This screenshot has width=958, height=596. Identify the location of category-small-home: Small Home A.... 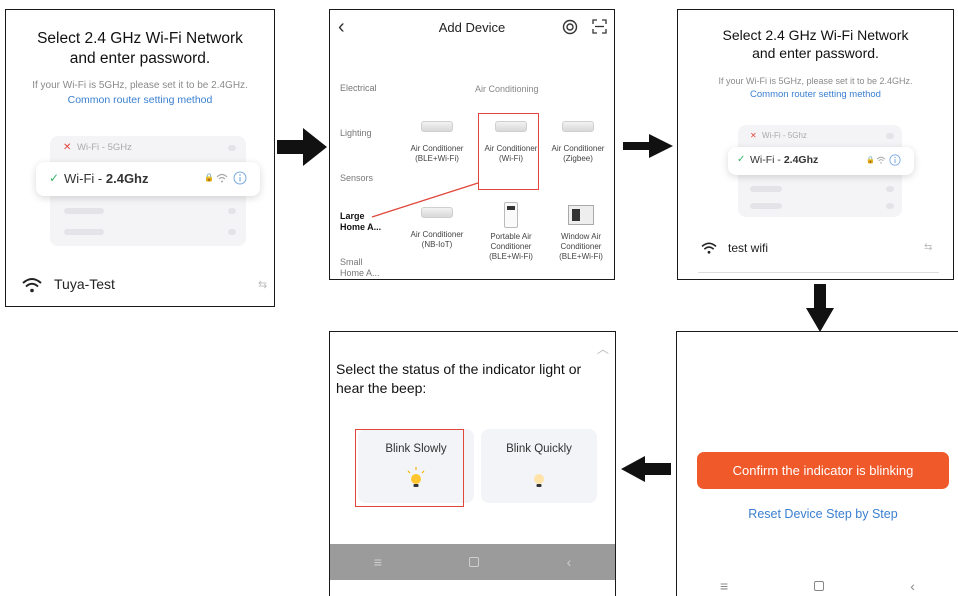
(362, 268).